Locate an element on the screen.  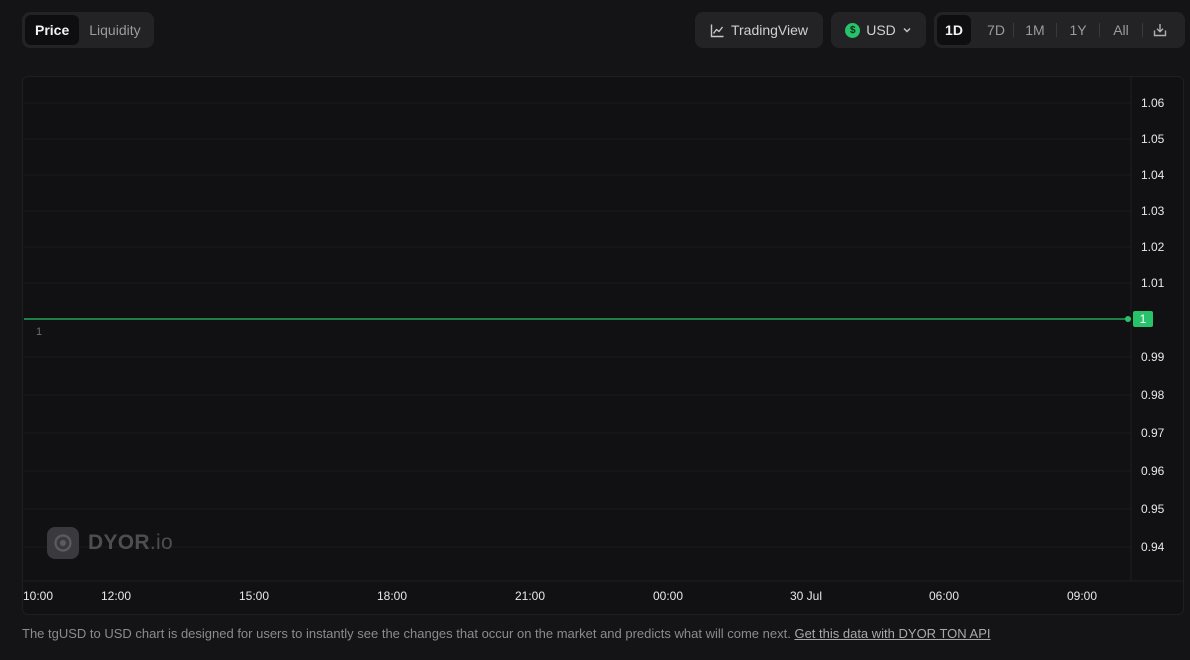
series-label: 1 is located at coordinates (39, 332).